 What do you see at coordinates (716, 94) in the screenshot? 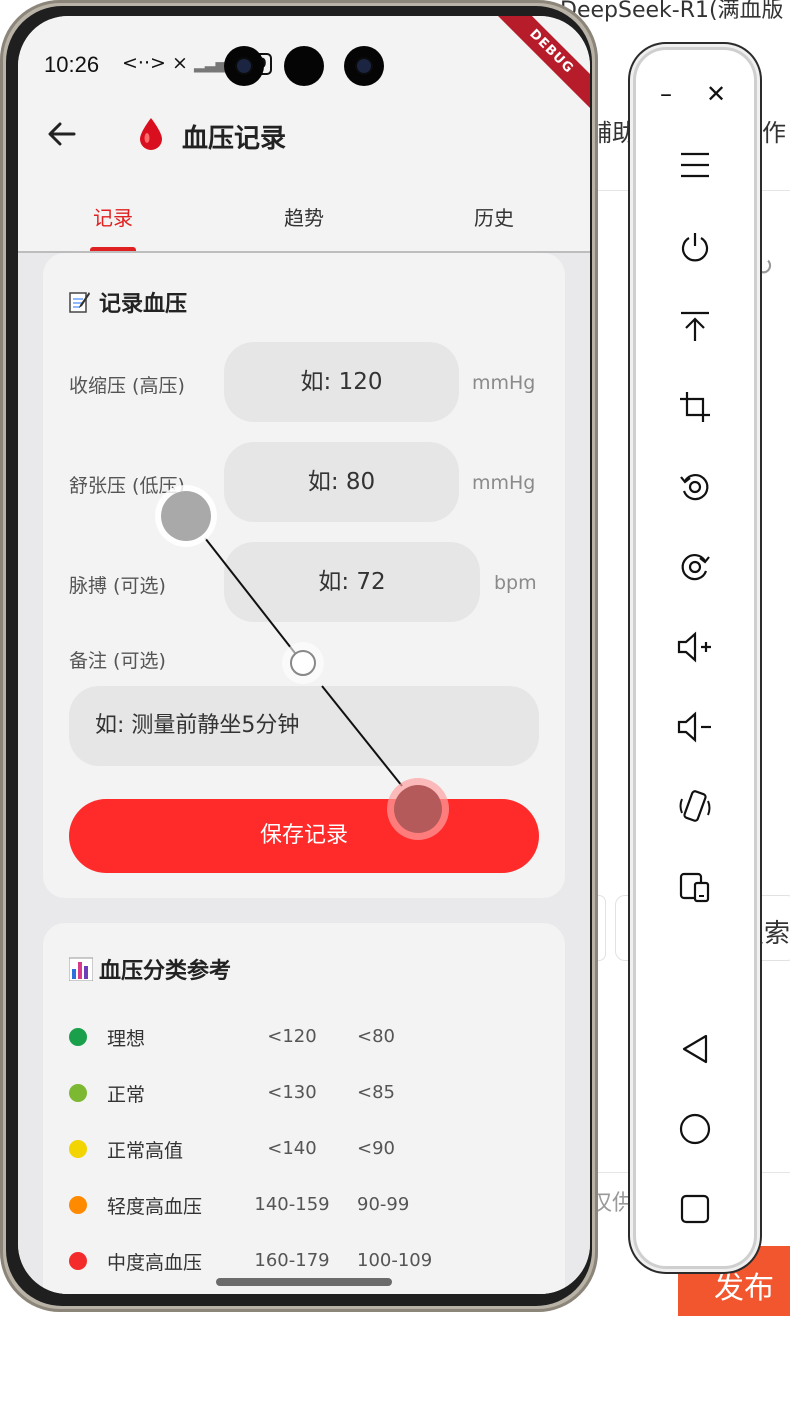
I see `close-icon: ✕` at bounding box center [716, 94].